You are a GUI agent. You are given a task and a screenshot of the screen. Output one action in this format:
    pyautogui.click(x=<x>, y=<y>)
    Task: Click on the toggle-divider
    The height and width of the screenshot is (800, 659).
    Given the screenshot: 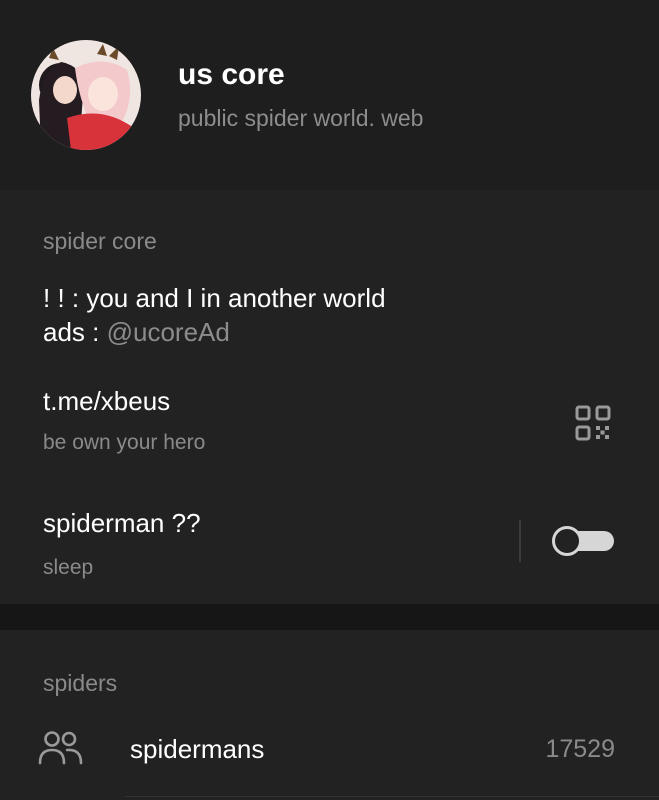 What is the action you would take?
    pyautogui.click(x=520, y=541)
    